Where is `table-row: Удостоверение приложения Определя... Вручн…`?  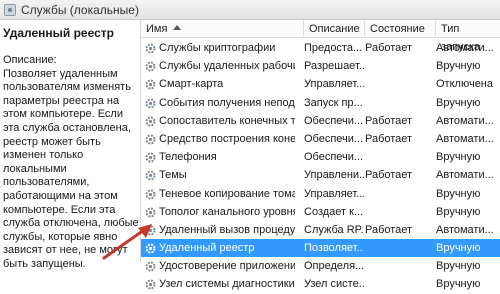
table-row: Удостоверение приложения Определя... Вручн… is located at coordinates (320, 266).